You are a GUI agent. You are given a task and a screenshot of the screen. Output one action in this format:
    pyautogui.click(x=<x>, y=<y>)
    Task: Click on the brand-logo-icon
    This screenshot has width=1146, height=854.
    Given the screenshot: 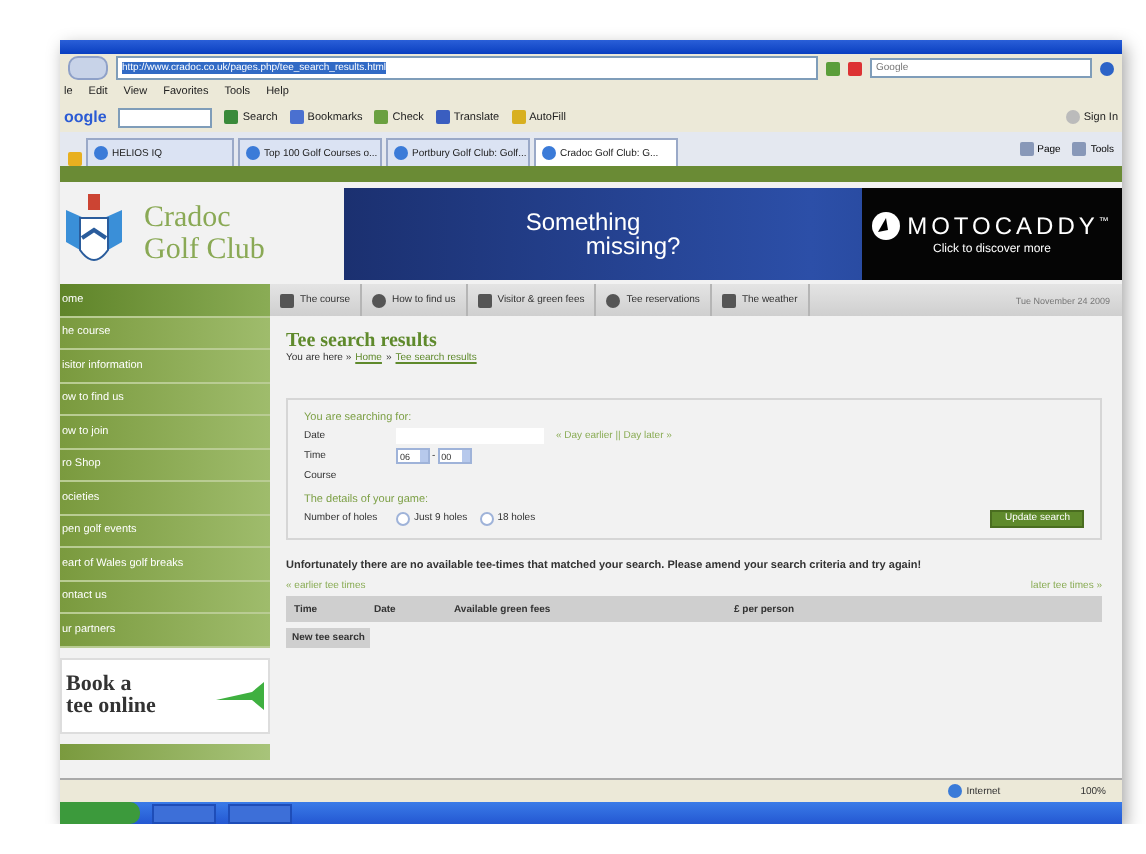 What is the action you would take?
    pyautogui.click(x=885, y=225)
    